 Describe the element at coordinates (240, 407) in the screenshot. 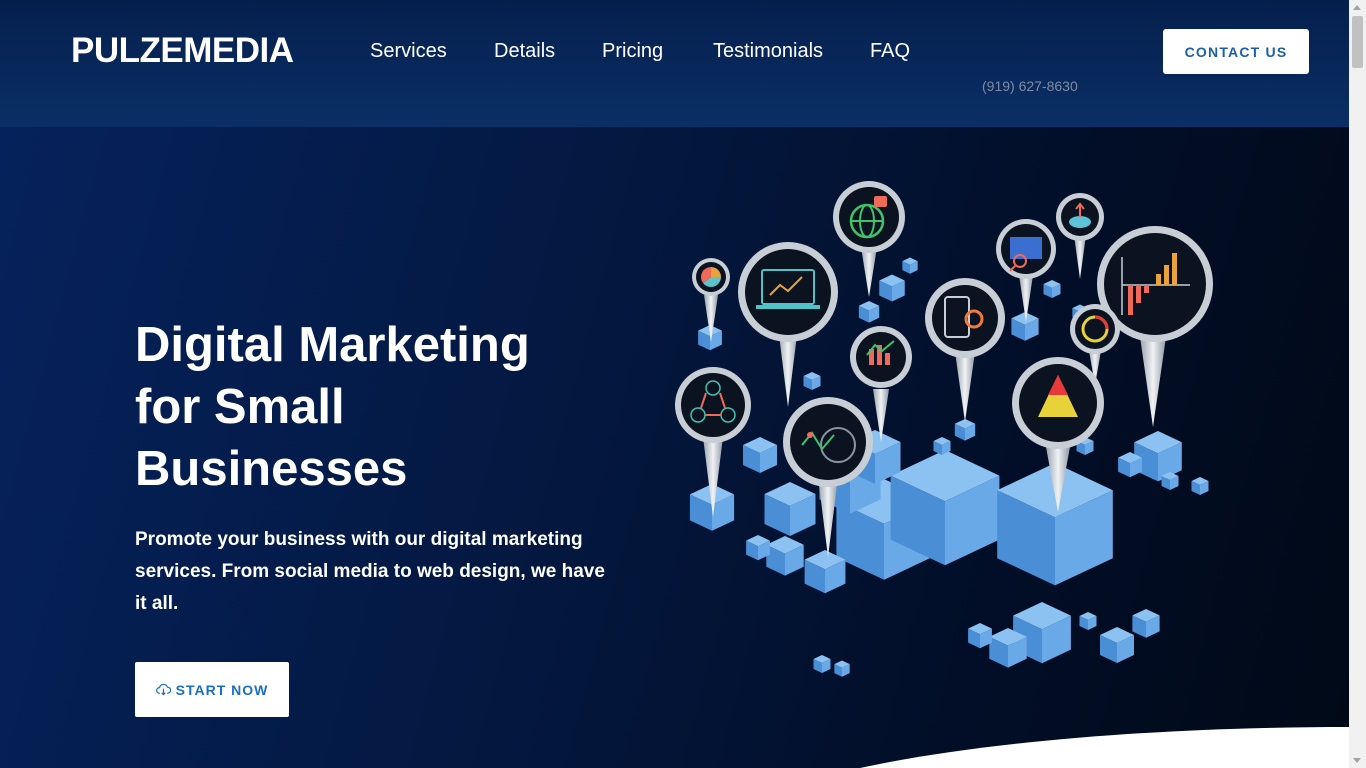

I see `hero-title-line-2: for Small` at that location.